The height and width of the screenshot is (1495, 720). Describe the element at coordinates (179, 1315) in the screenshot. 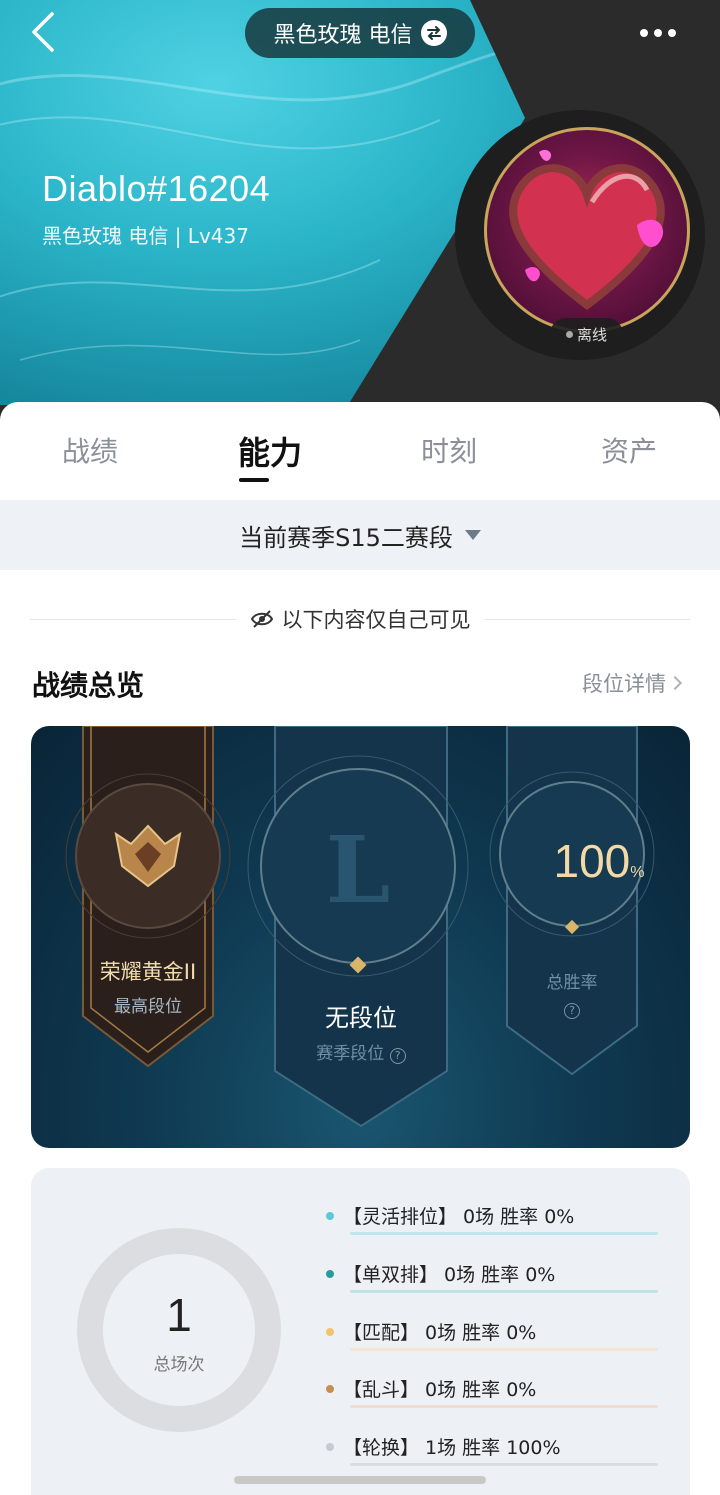

I see `total-games-value: 1` at that location.